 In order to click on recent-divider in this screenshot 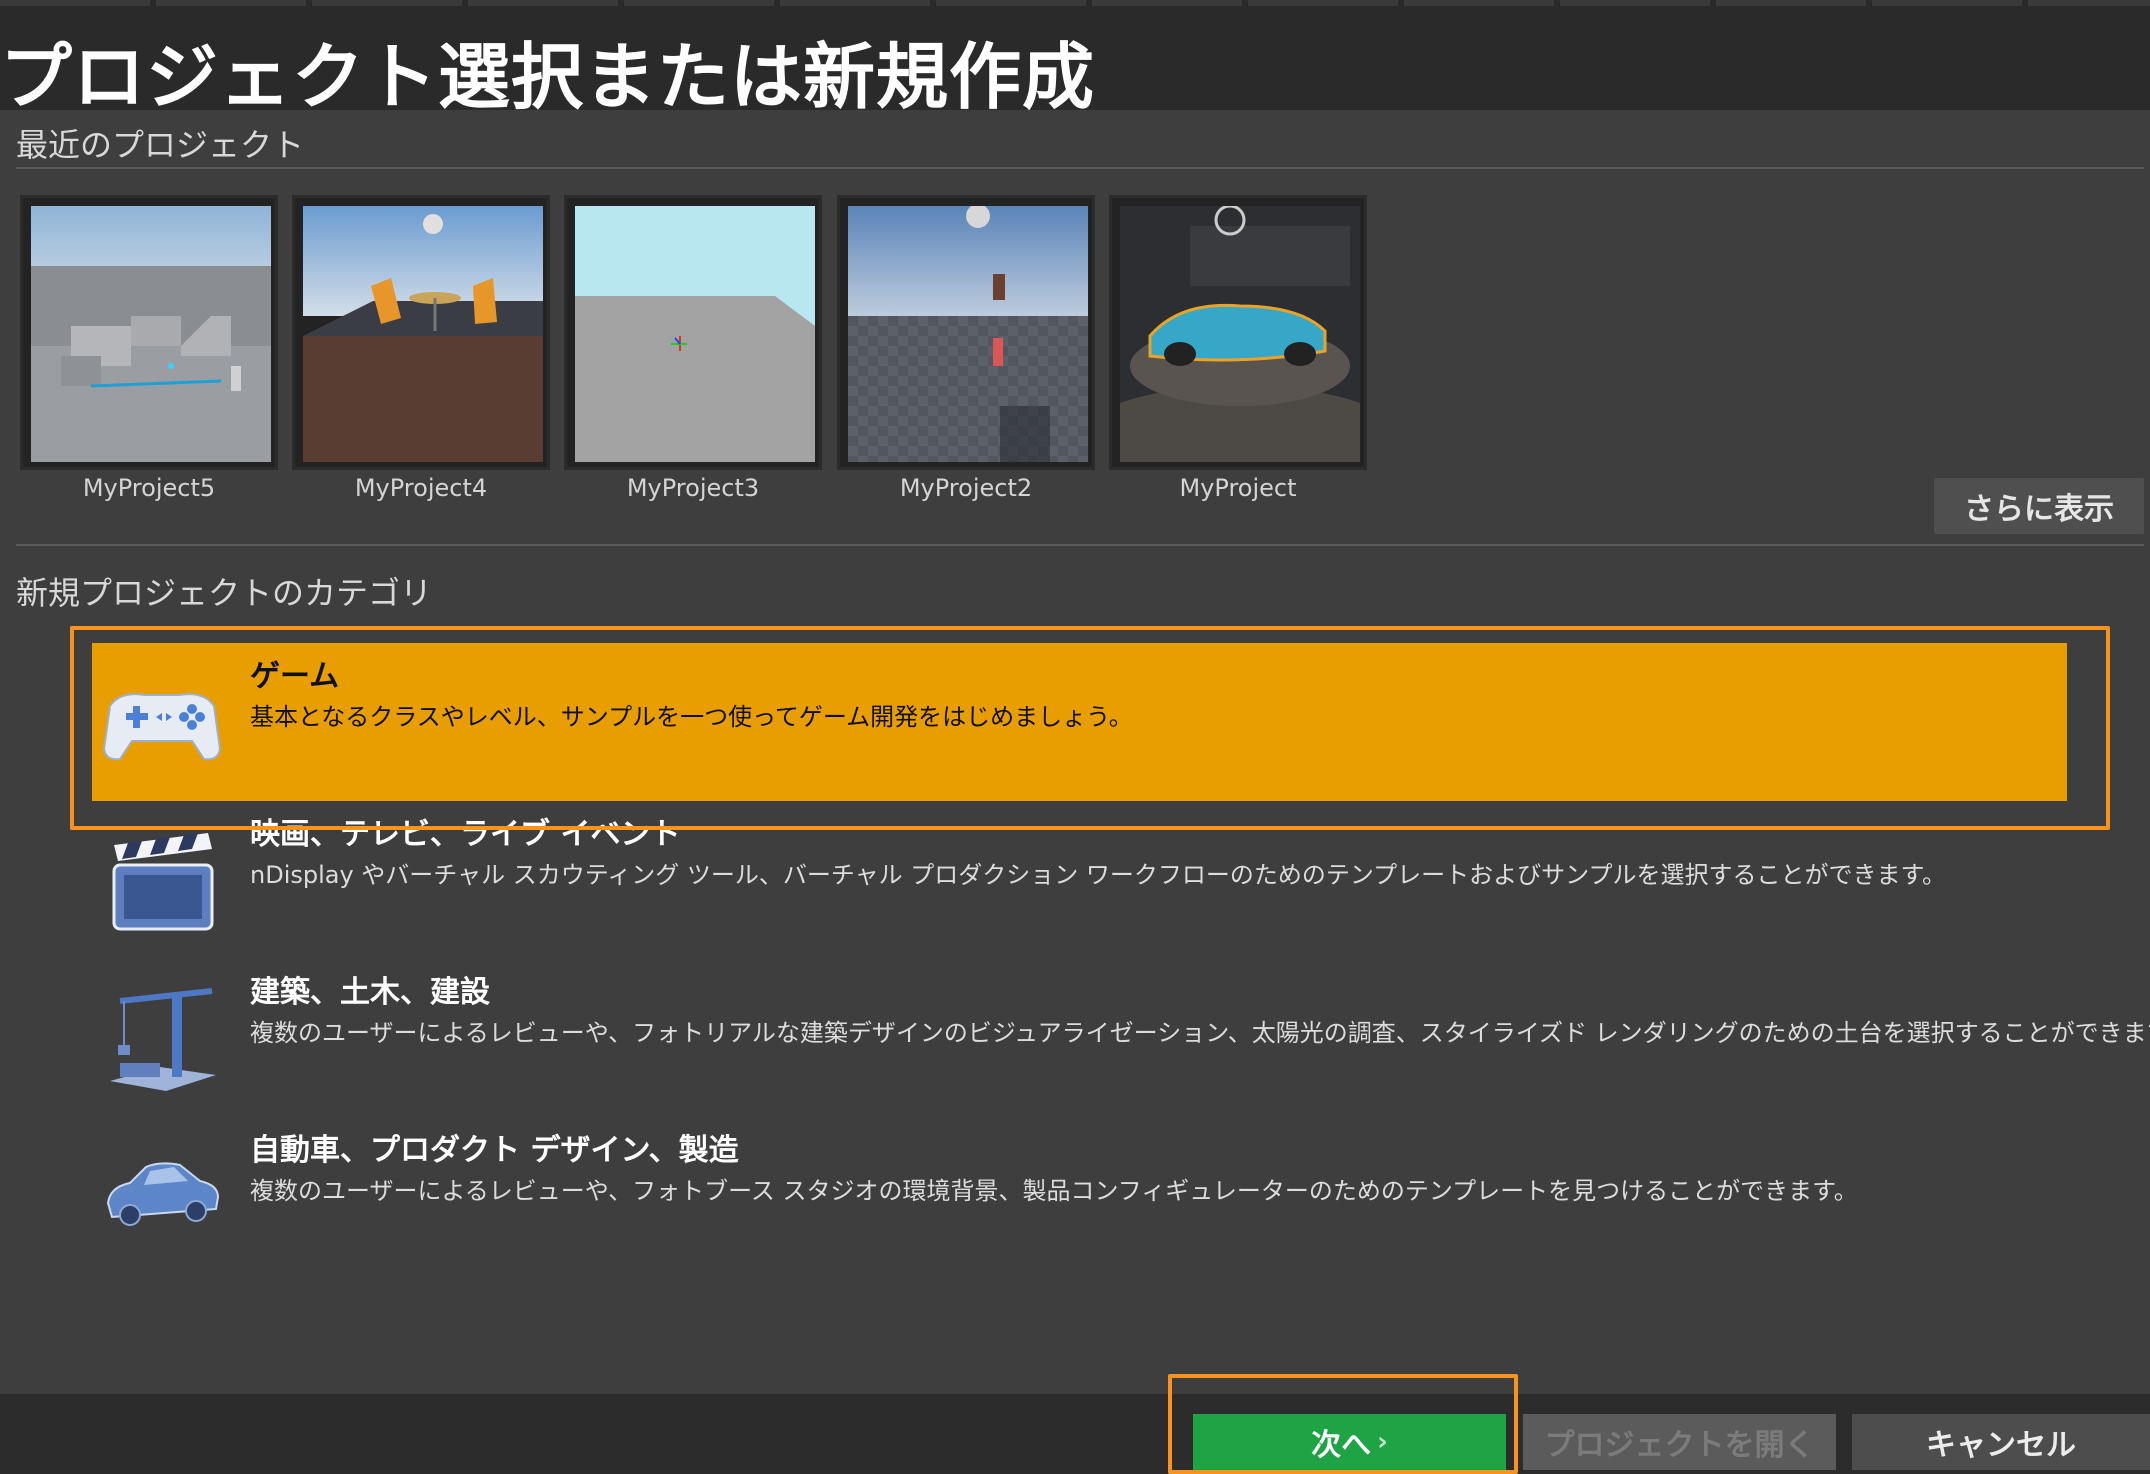, I will do `click(1080, 168)`.